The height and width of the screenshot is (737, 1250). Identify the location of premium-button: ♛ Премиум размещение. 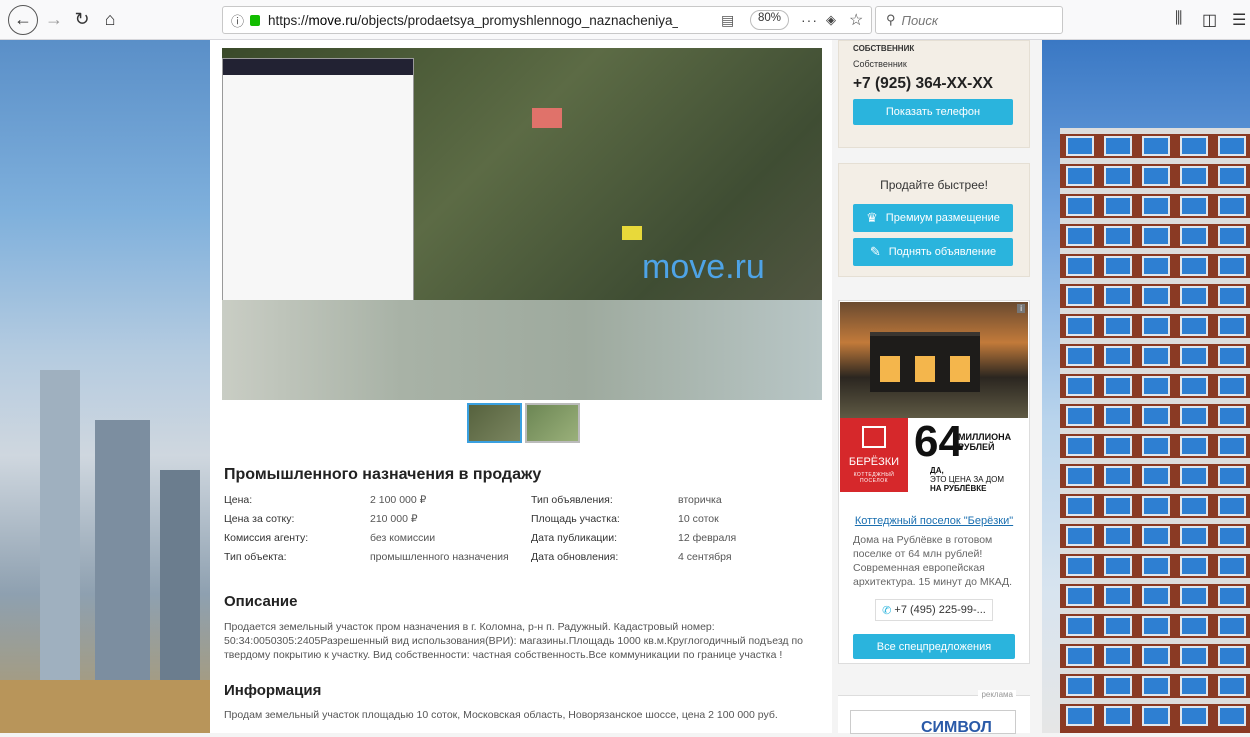
(933, 218).